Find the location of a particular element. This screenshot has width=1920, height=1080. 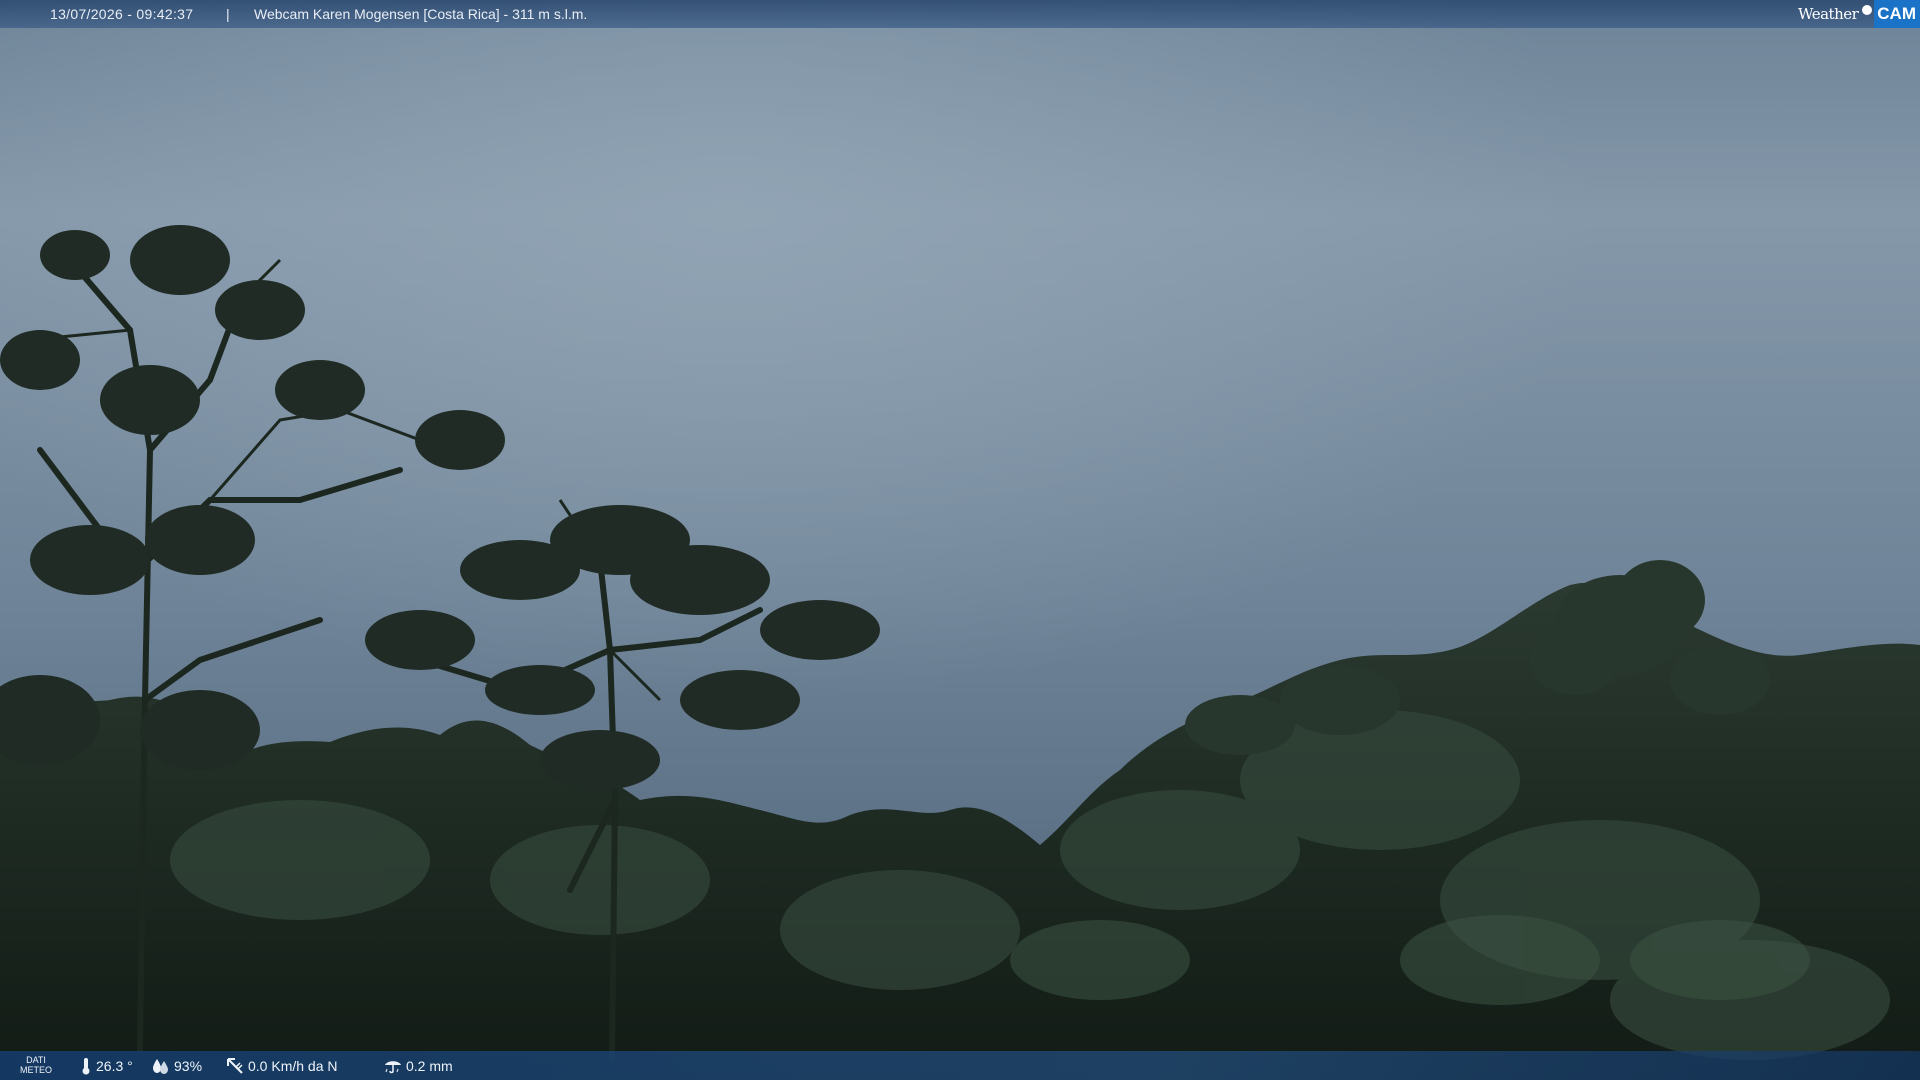

temperature-reading: 26.3 ° is located at coordinates (106, 1065).